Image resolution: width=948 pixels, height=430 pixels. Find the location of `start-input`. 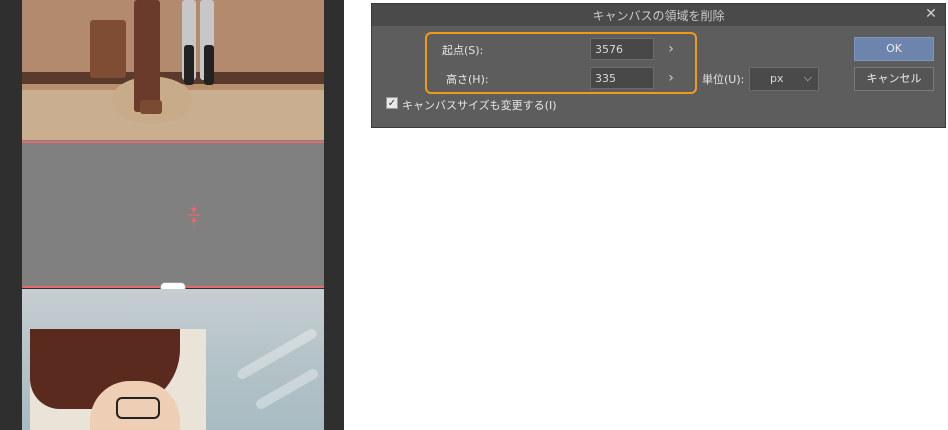

start-input is located at coordinates (622, 49).